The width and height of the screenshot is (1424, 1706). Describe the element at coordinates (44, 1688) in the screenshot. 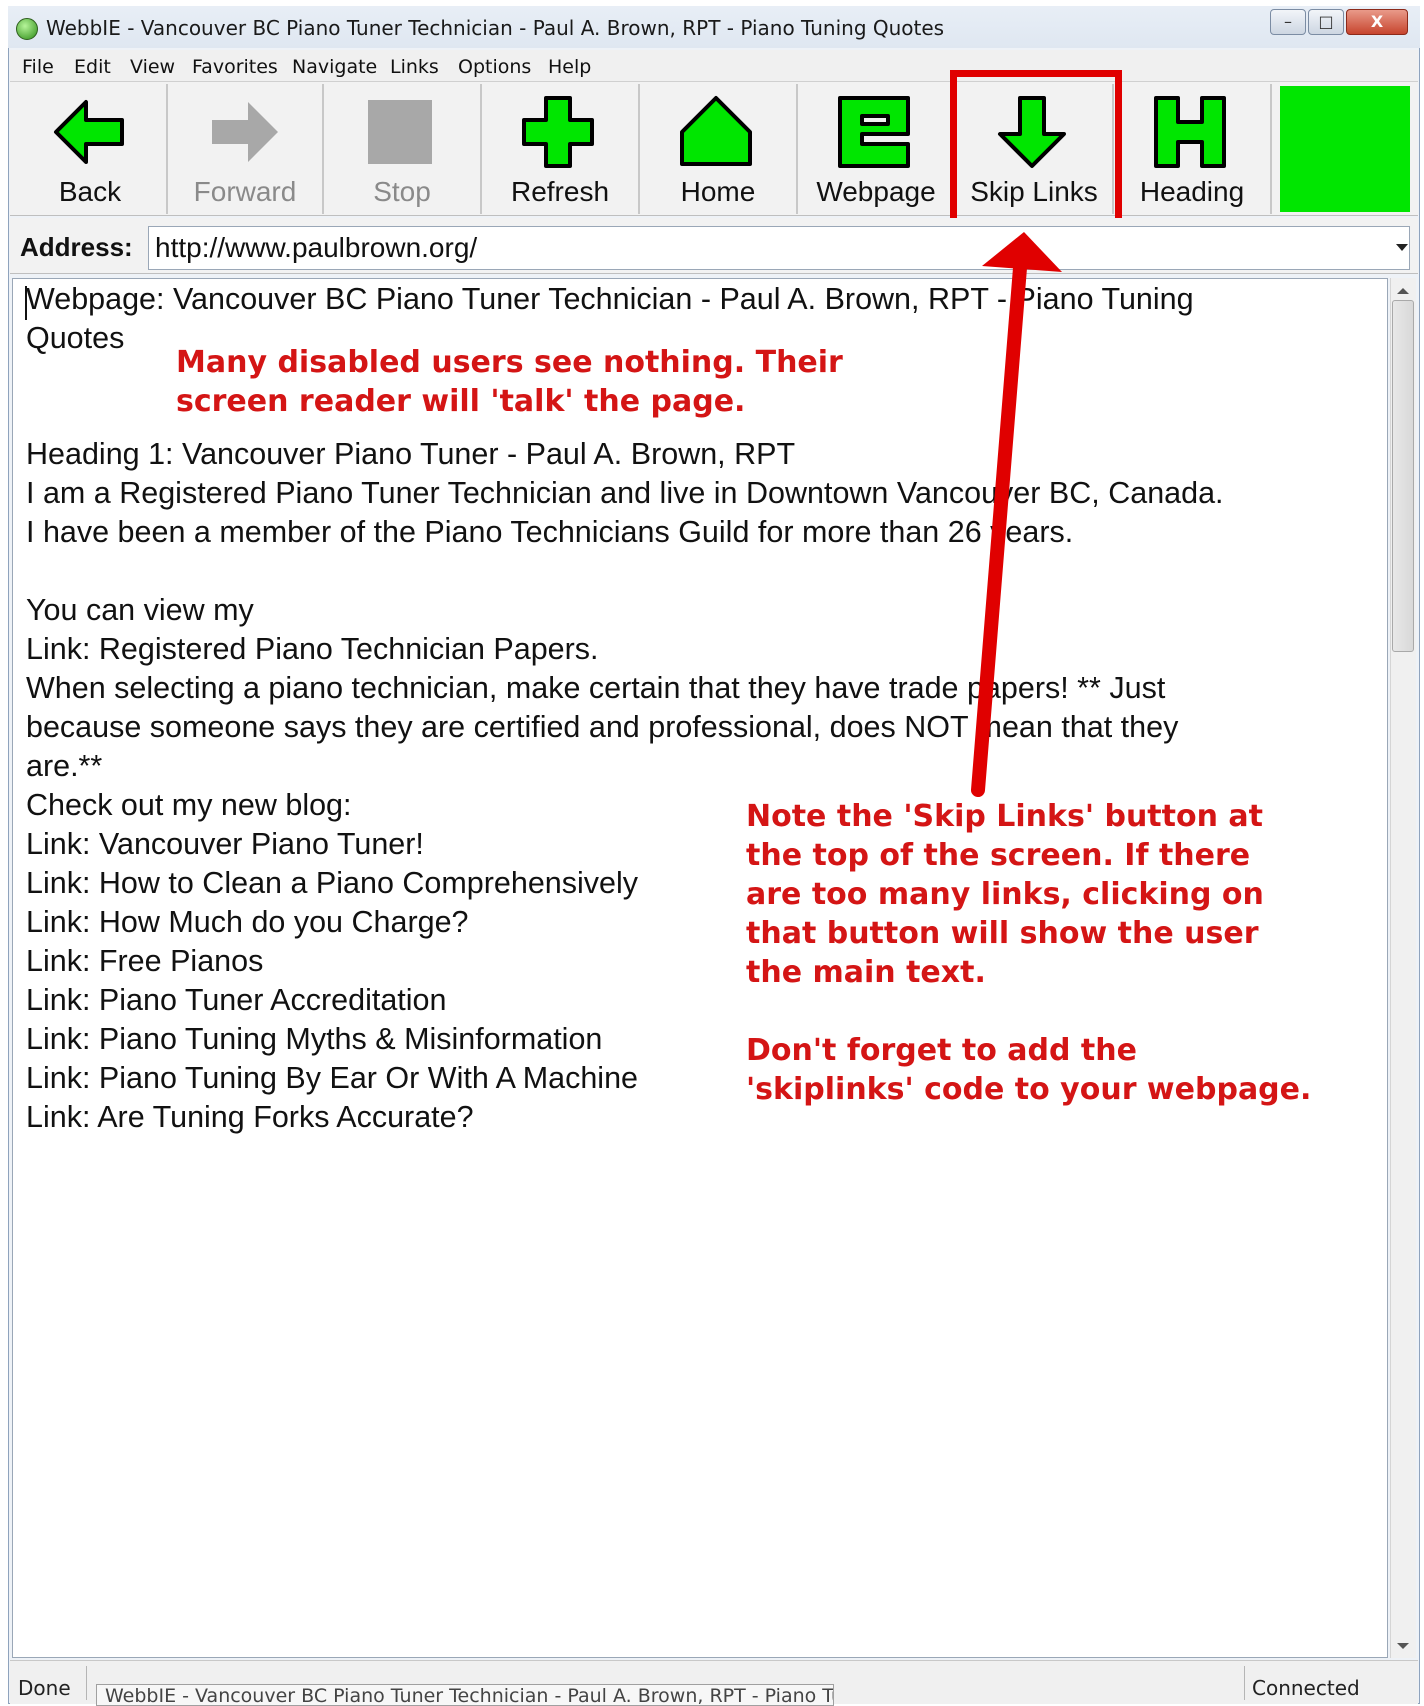

I see `status-text: Done` at that location.